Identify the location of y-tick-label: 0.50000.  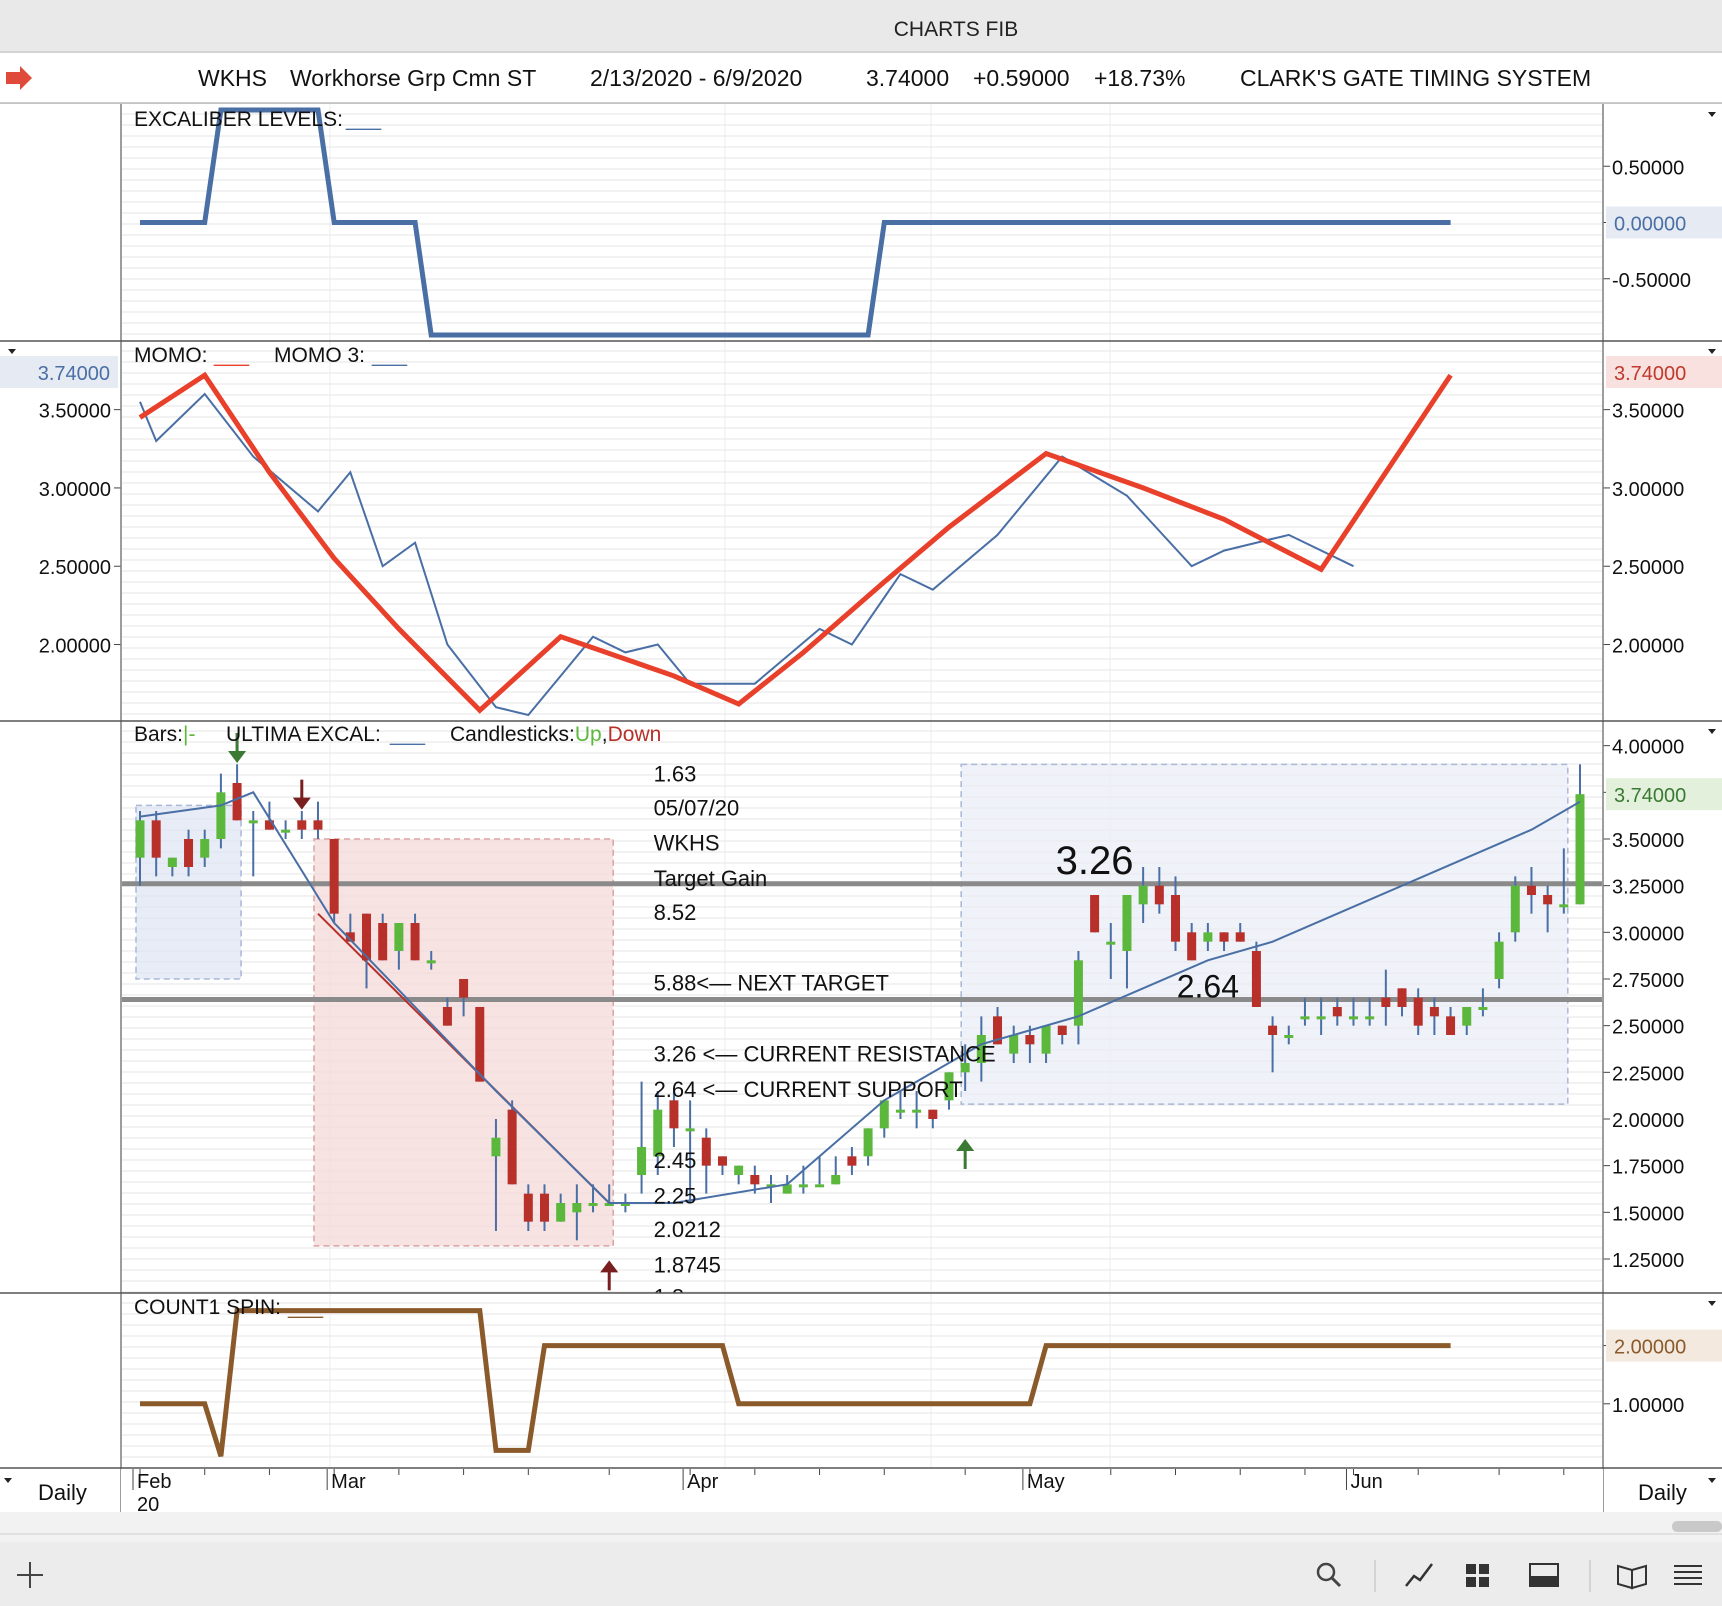
(1648, 168).